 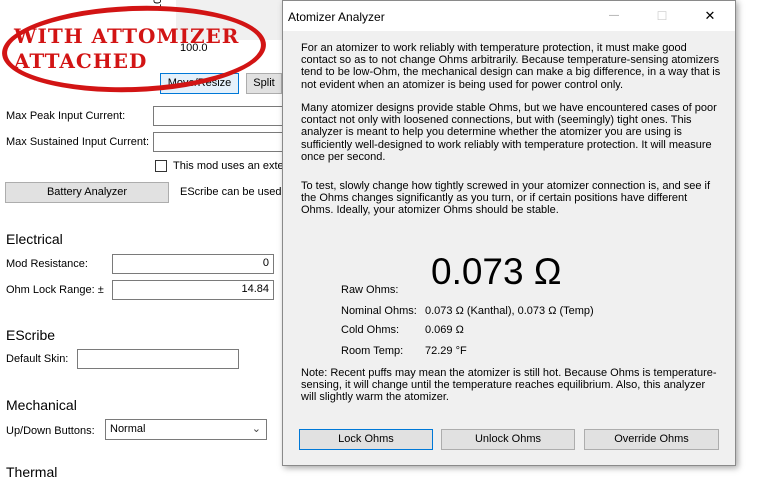 What do you see at coordinates (50, 431) in the screenshot?
I see `up-down-buttons-label: Up/Down Buttons:` at bounding box center [50, 431].